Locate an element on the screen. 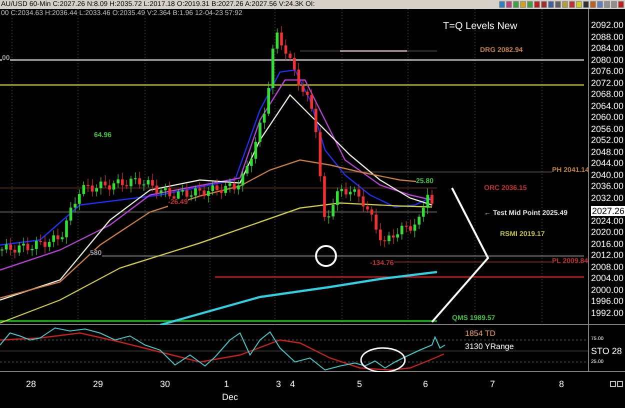 The width and height of the screenshot is (625, 408). circle-marker is located at coordinates (326, 256).